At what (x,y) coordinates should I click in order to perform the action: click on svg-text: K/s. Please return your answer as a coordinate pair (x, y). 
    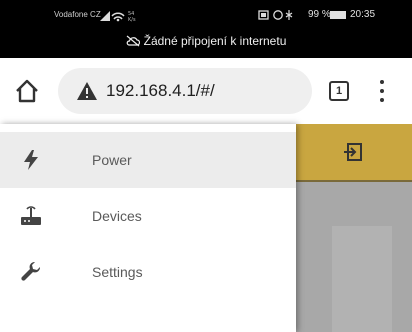
    Looking at the image, I should click on (132, 19).